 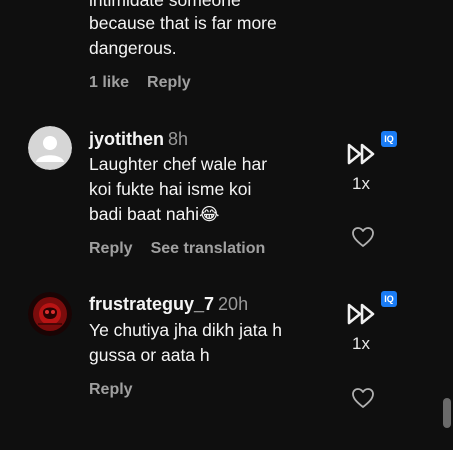 What do you see at coordinates (185, 330) in the screenshot?
I see `comment-2-line-1: Ye chutiya jha dikh jata h` at bounding box center [185, 330].